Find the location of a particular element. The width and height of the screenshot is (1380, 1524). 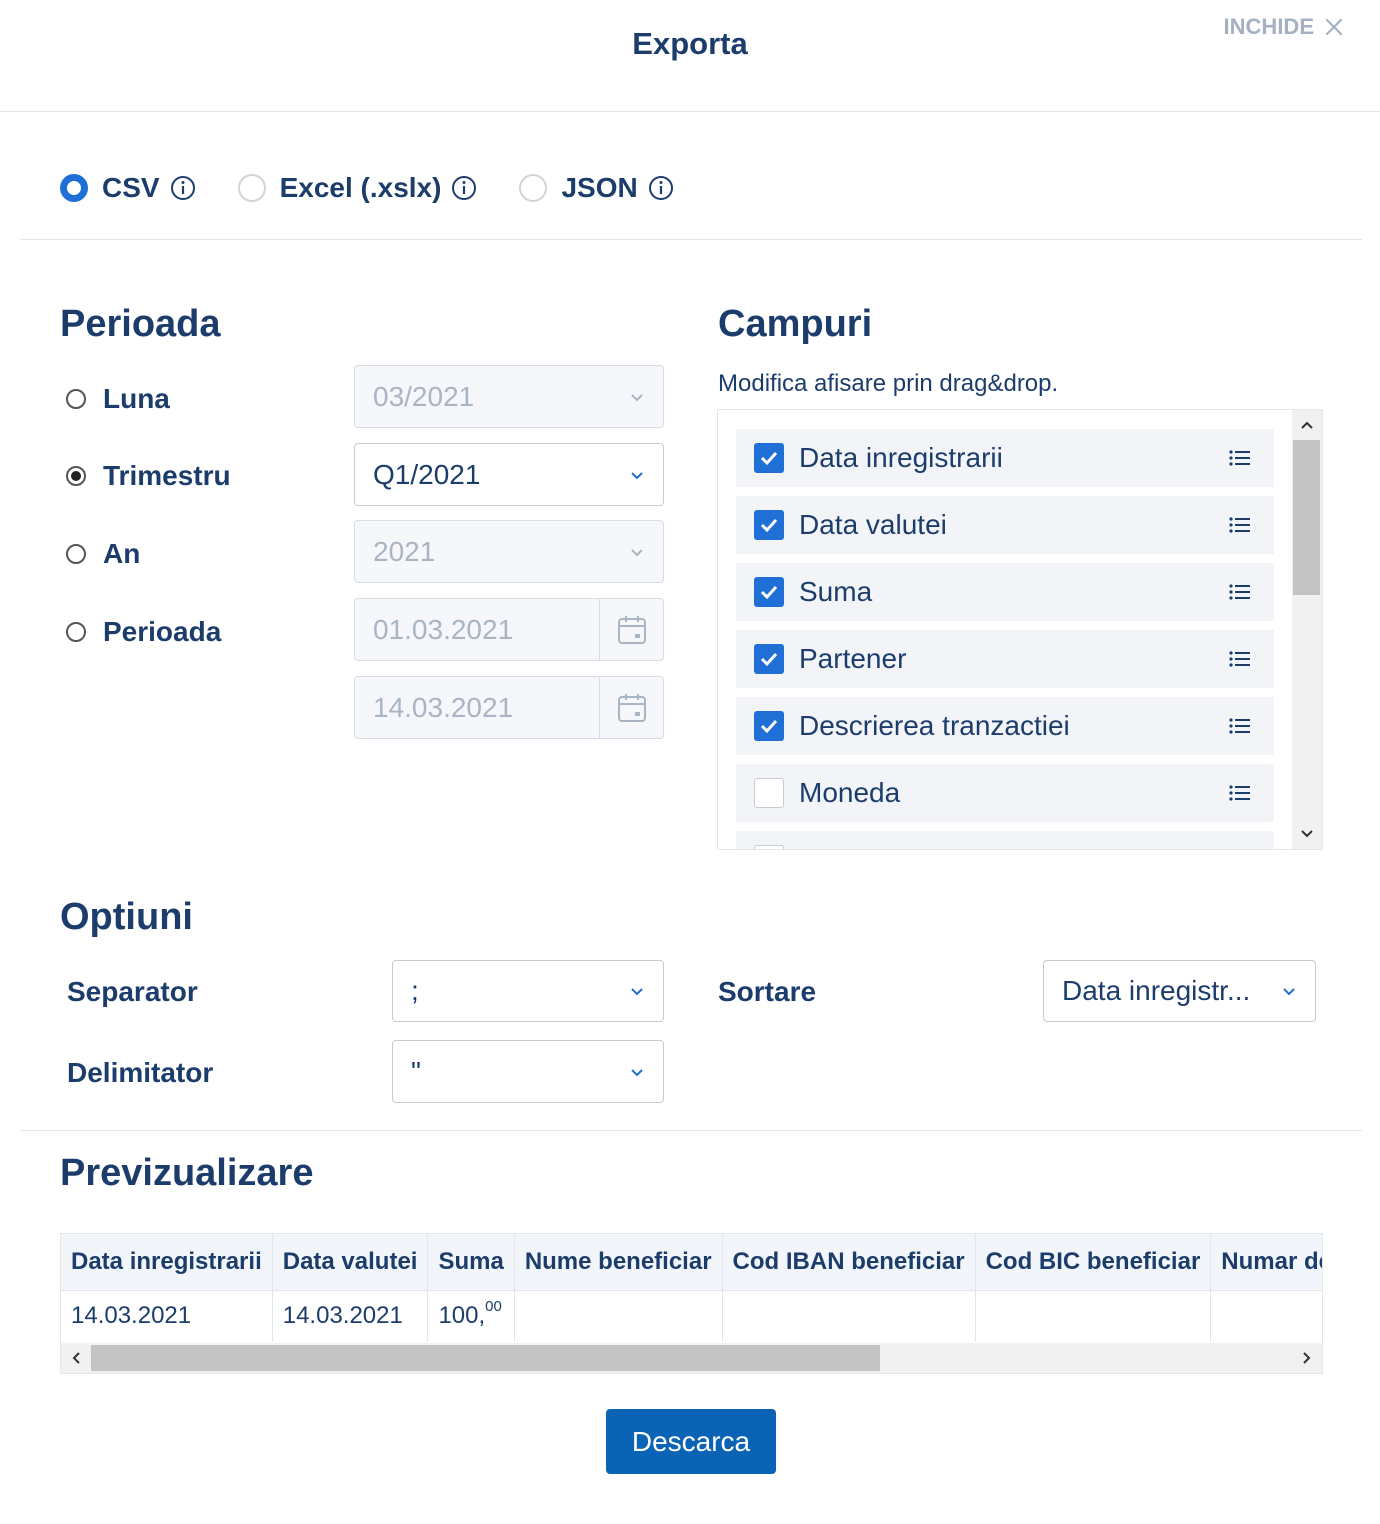

radio-quarter is located at coordinates (76, 476).